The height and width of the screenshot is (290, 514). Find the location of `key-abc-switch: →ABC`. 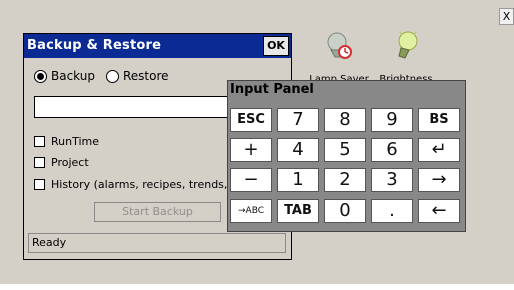

key-abc-switch: →ABC is located at coordinates (251, 211).